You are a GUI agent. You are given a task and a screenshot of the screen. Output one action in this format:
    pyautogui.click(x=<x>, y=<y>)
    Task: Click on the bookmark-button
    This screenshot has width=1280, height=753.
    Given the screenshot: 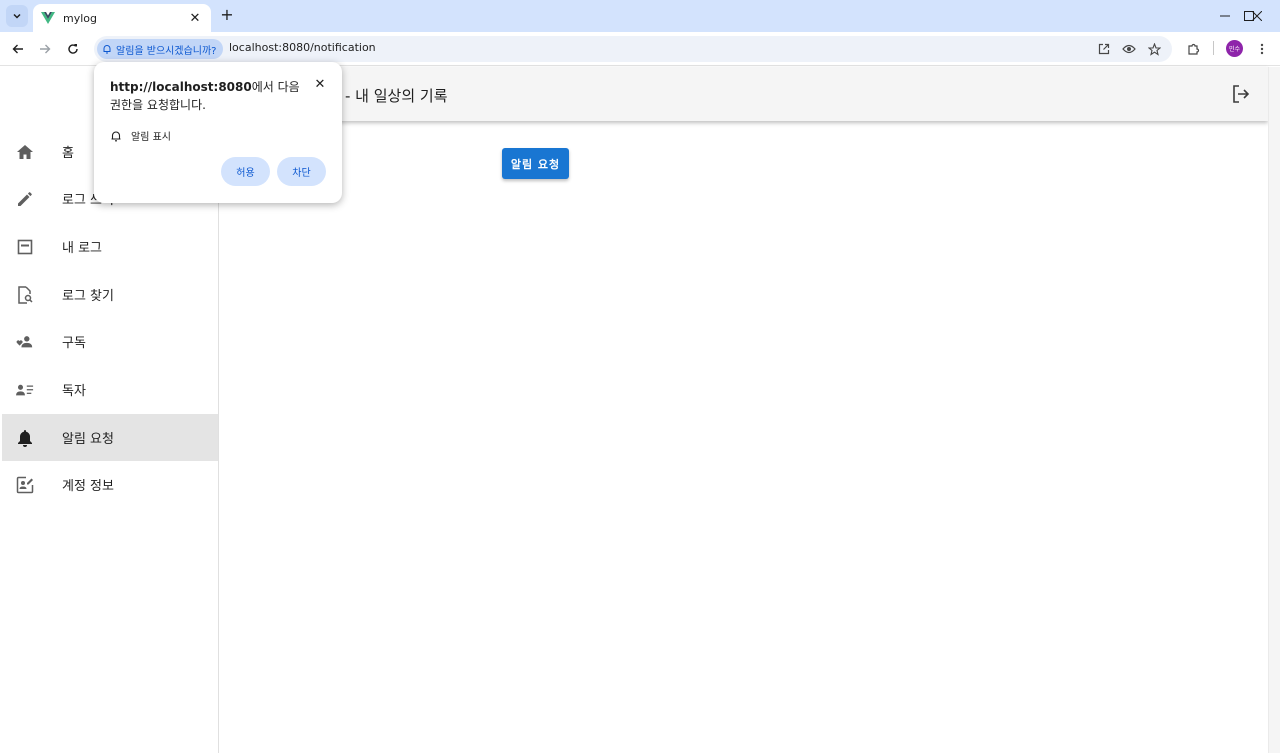 What is the action you would take?
    pyautogui.click(x=1154, y=49)
    